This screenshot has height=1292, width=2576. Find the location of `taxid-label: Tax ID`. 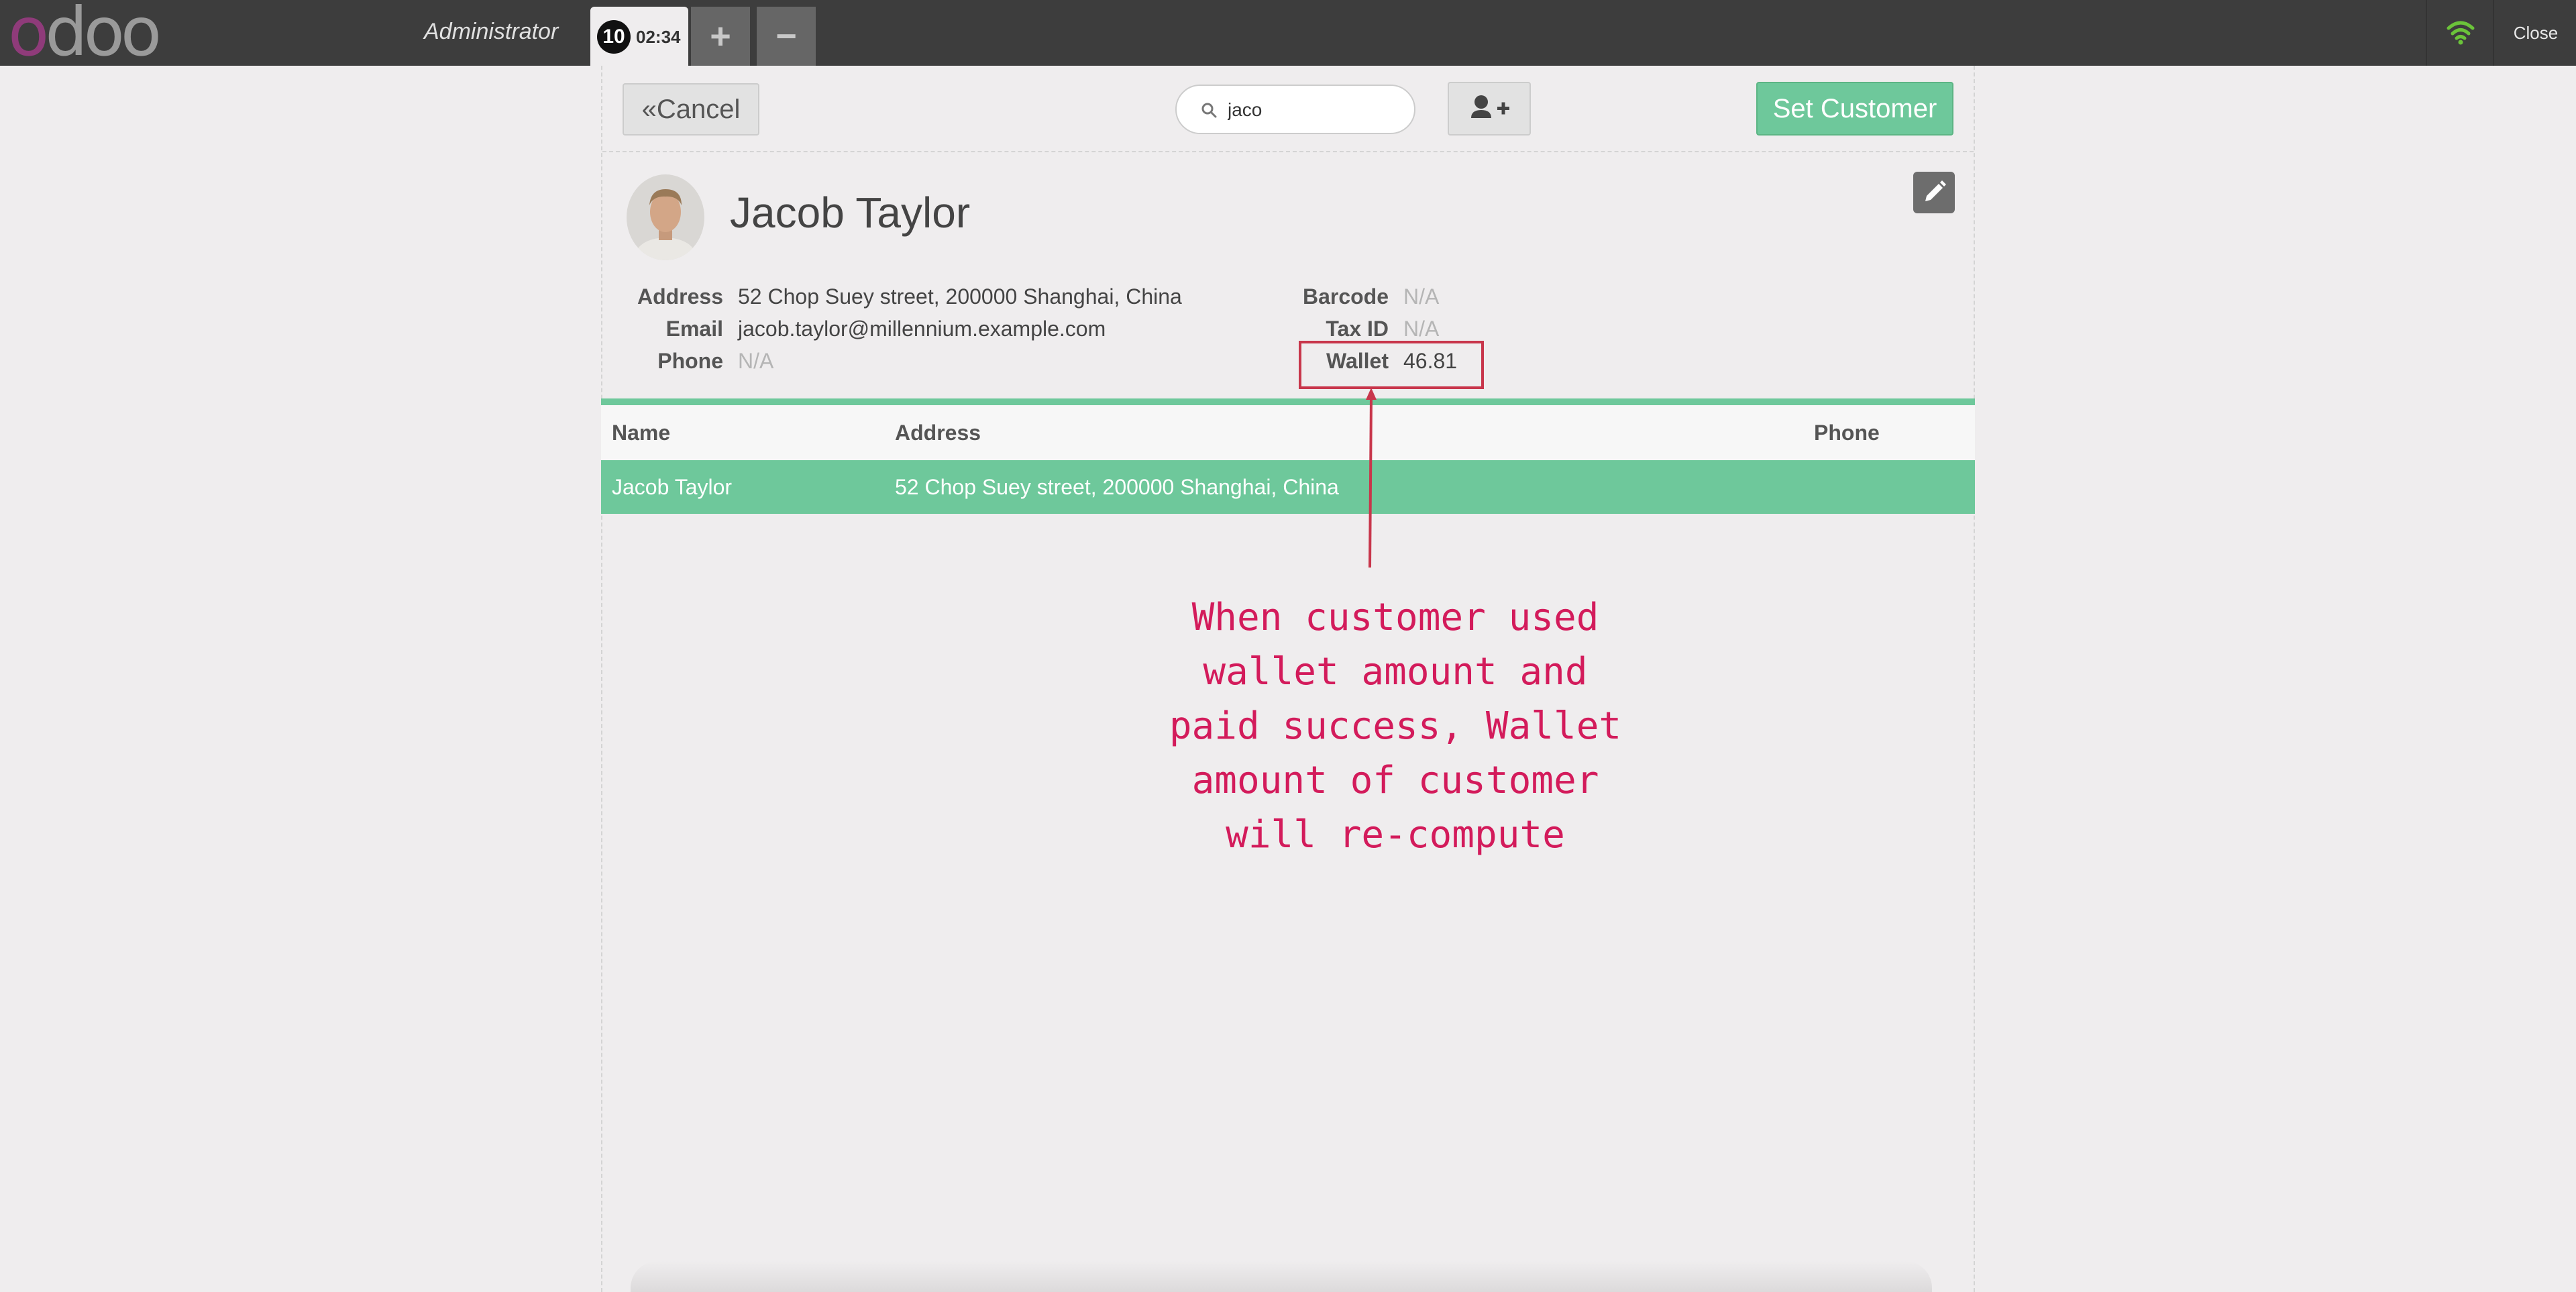

taxid-label: Tax ID is located at coordinates (1357, 329).